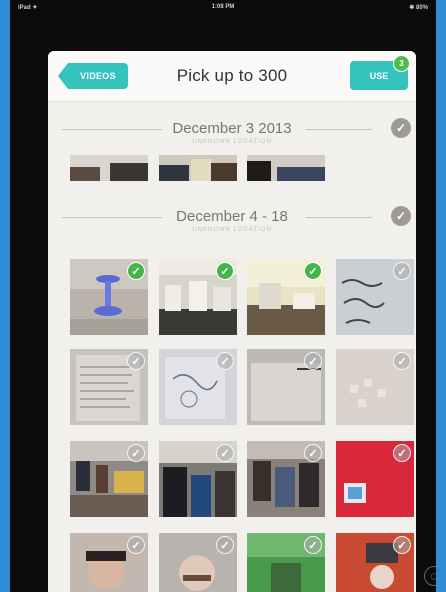  I want to click on use-button-label: USE, so click(379, 75).